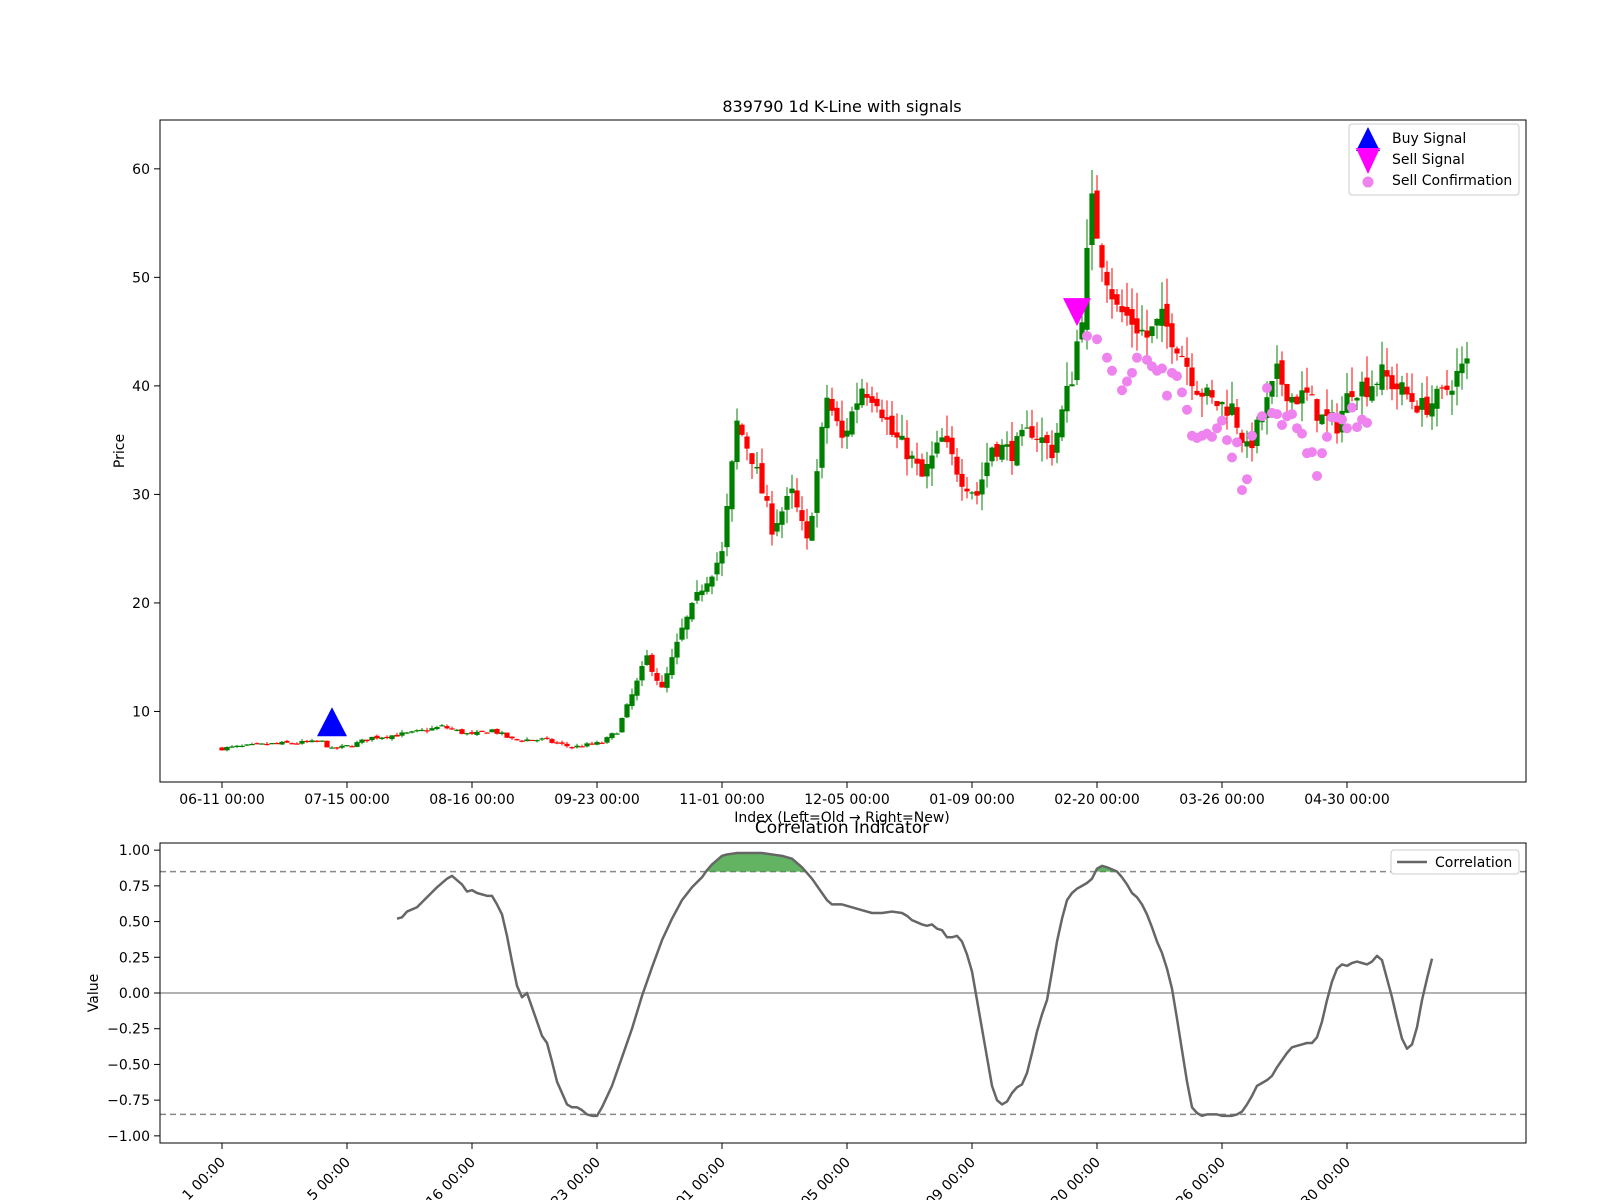 This screenshot has width=1600, height=1200. What do you see at coordinates (134, 958) in the screenshot?
I see `correlation-ytick-label: 0.25` at bounding box center [134, 958].